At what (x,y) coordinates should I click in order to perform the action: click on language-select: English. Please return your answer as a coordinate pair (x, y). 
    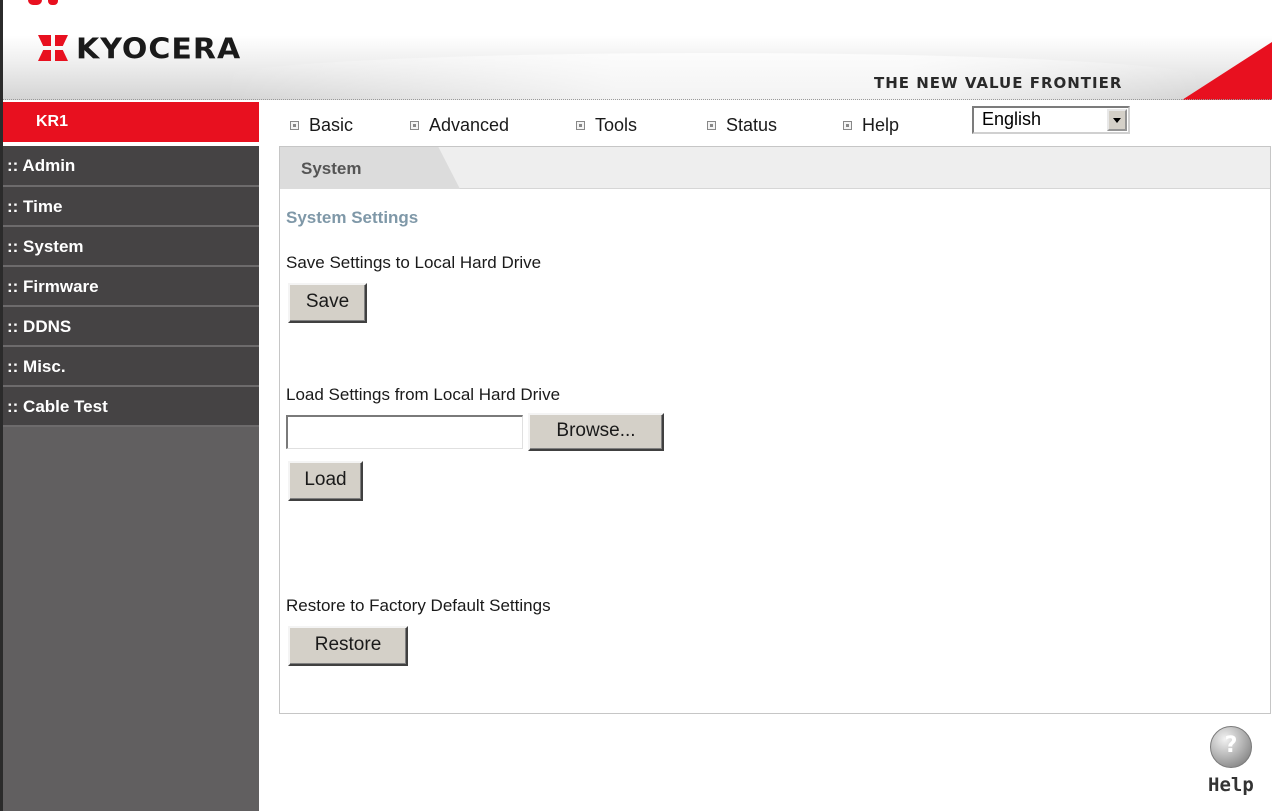
    Looking at the image, I should click on (1051, 120).